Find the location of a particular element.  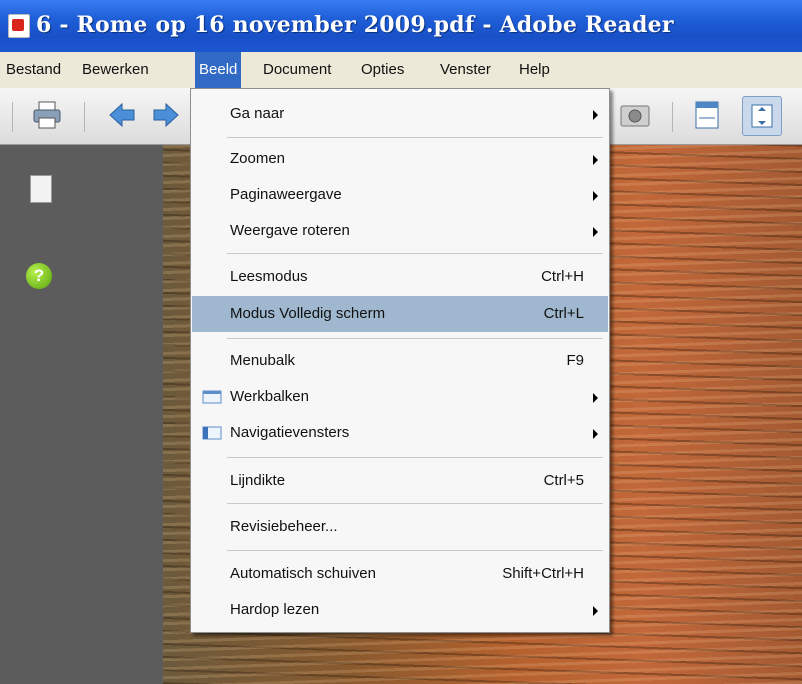

menu-item-lijndikte: Lijndikte Ctrl+5 is located at coordinates (400, 481).